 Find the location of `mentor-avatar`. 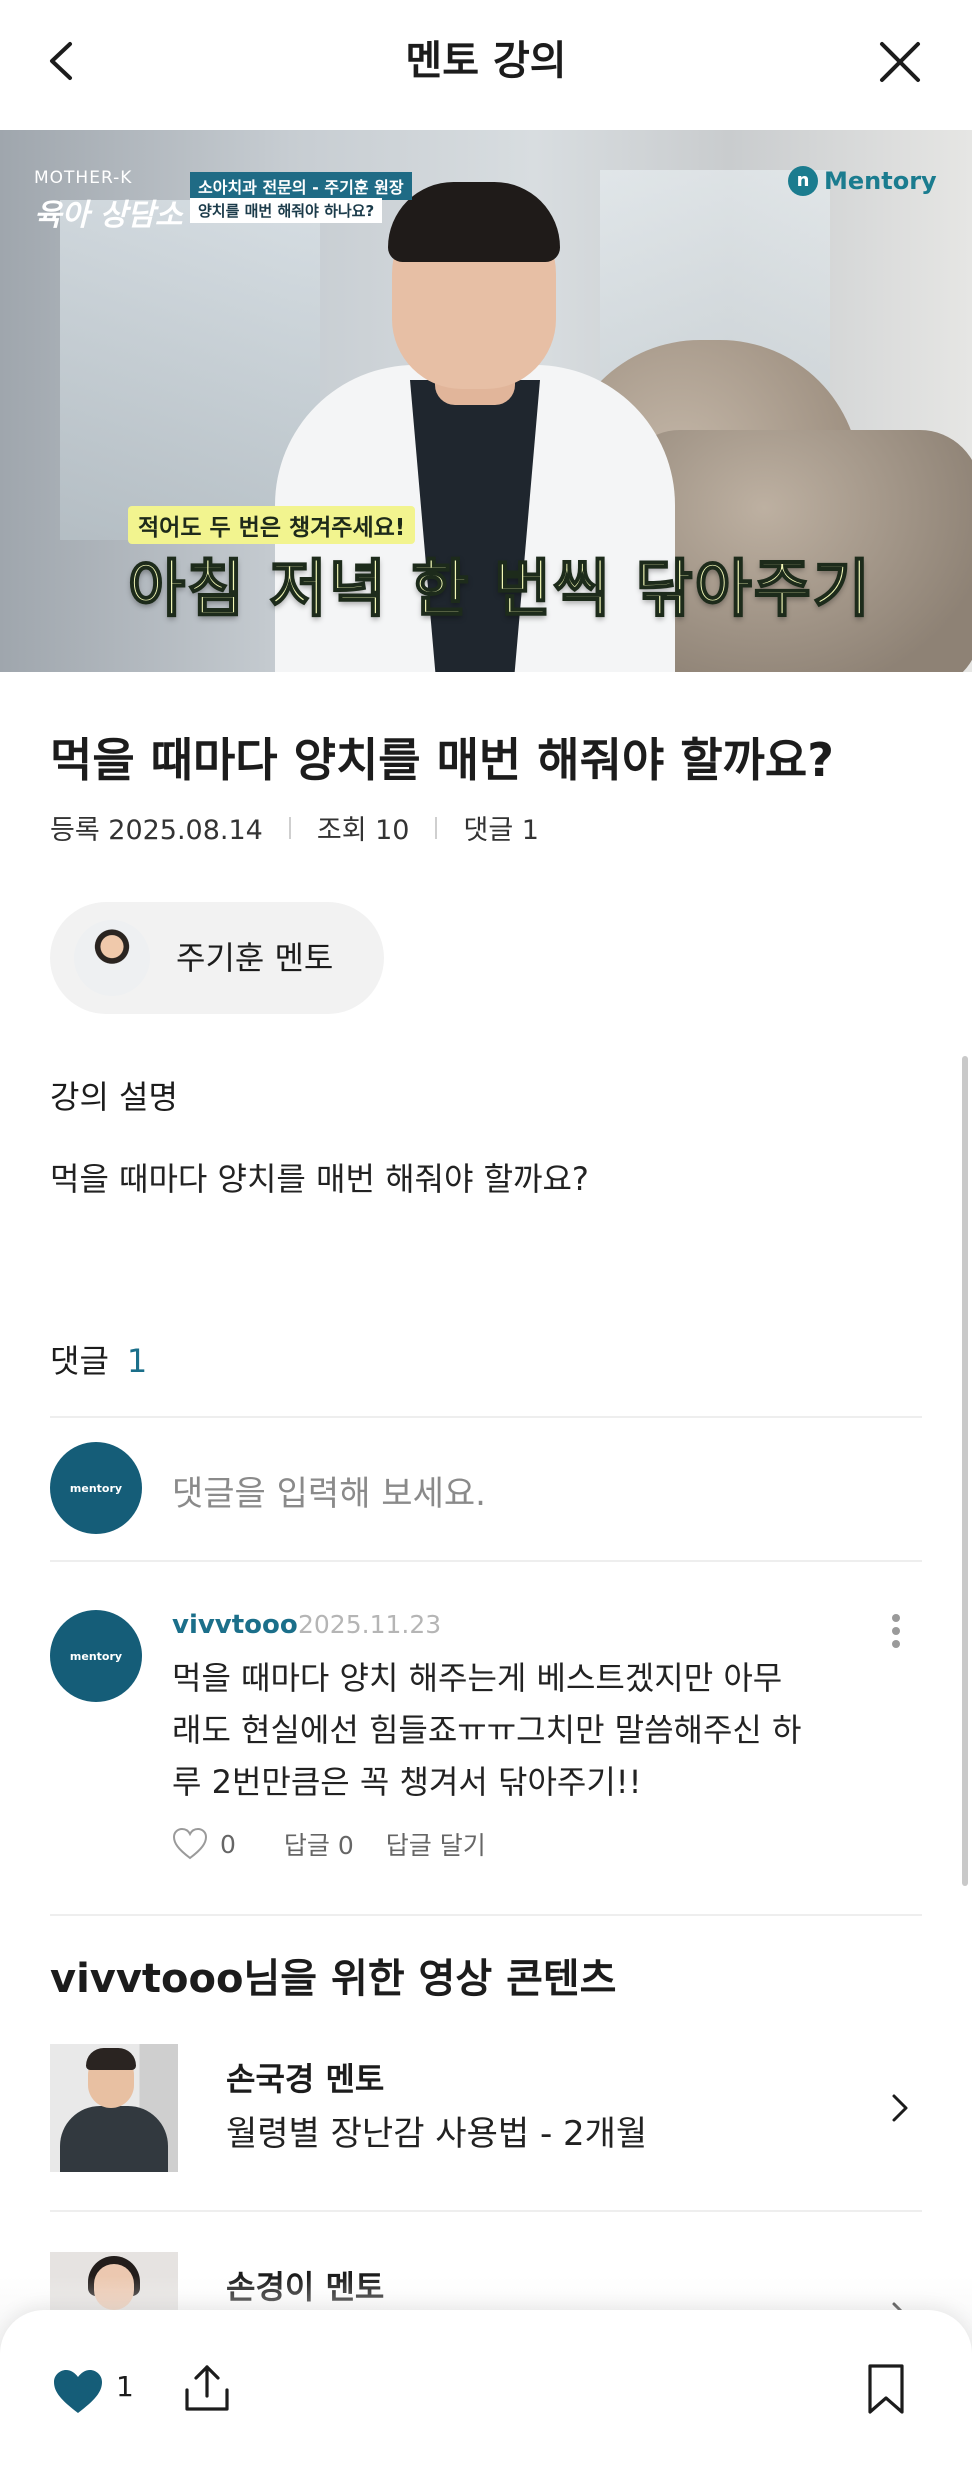

mentor-avatar is located at coordinates (112, 958).